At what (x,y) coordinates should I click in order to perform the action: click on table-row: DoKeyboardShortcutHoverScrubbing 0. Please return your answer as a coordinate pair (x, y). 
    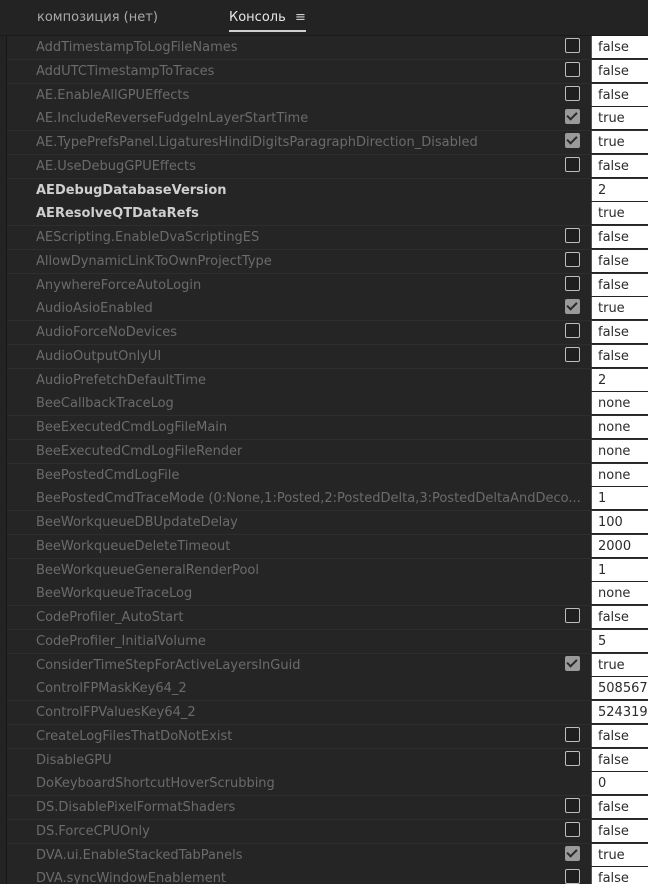
    Looking at the image, I should click on (327, 784).